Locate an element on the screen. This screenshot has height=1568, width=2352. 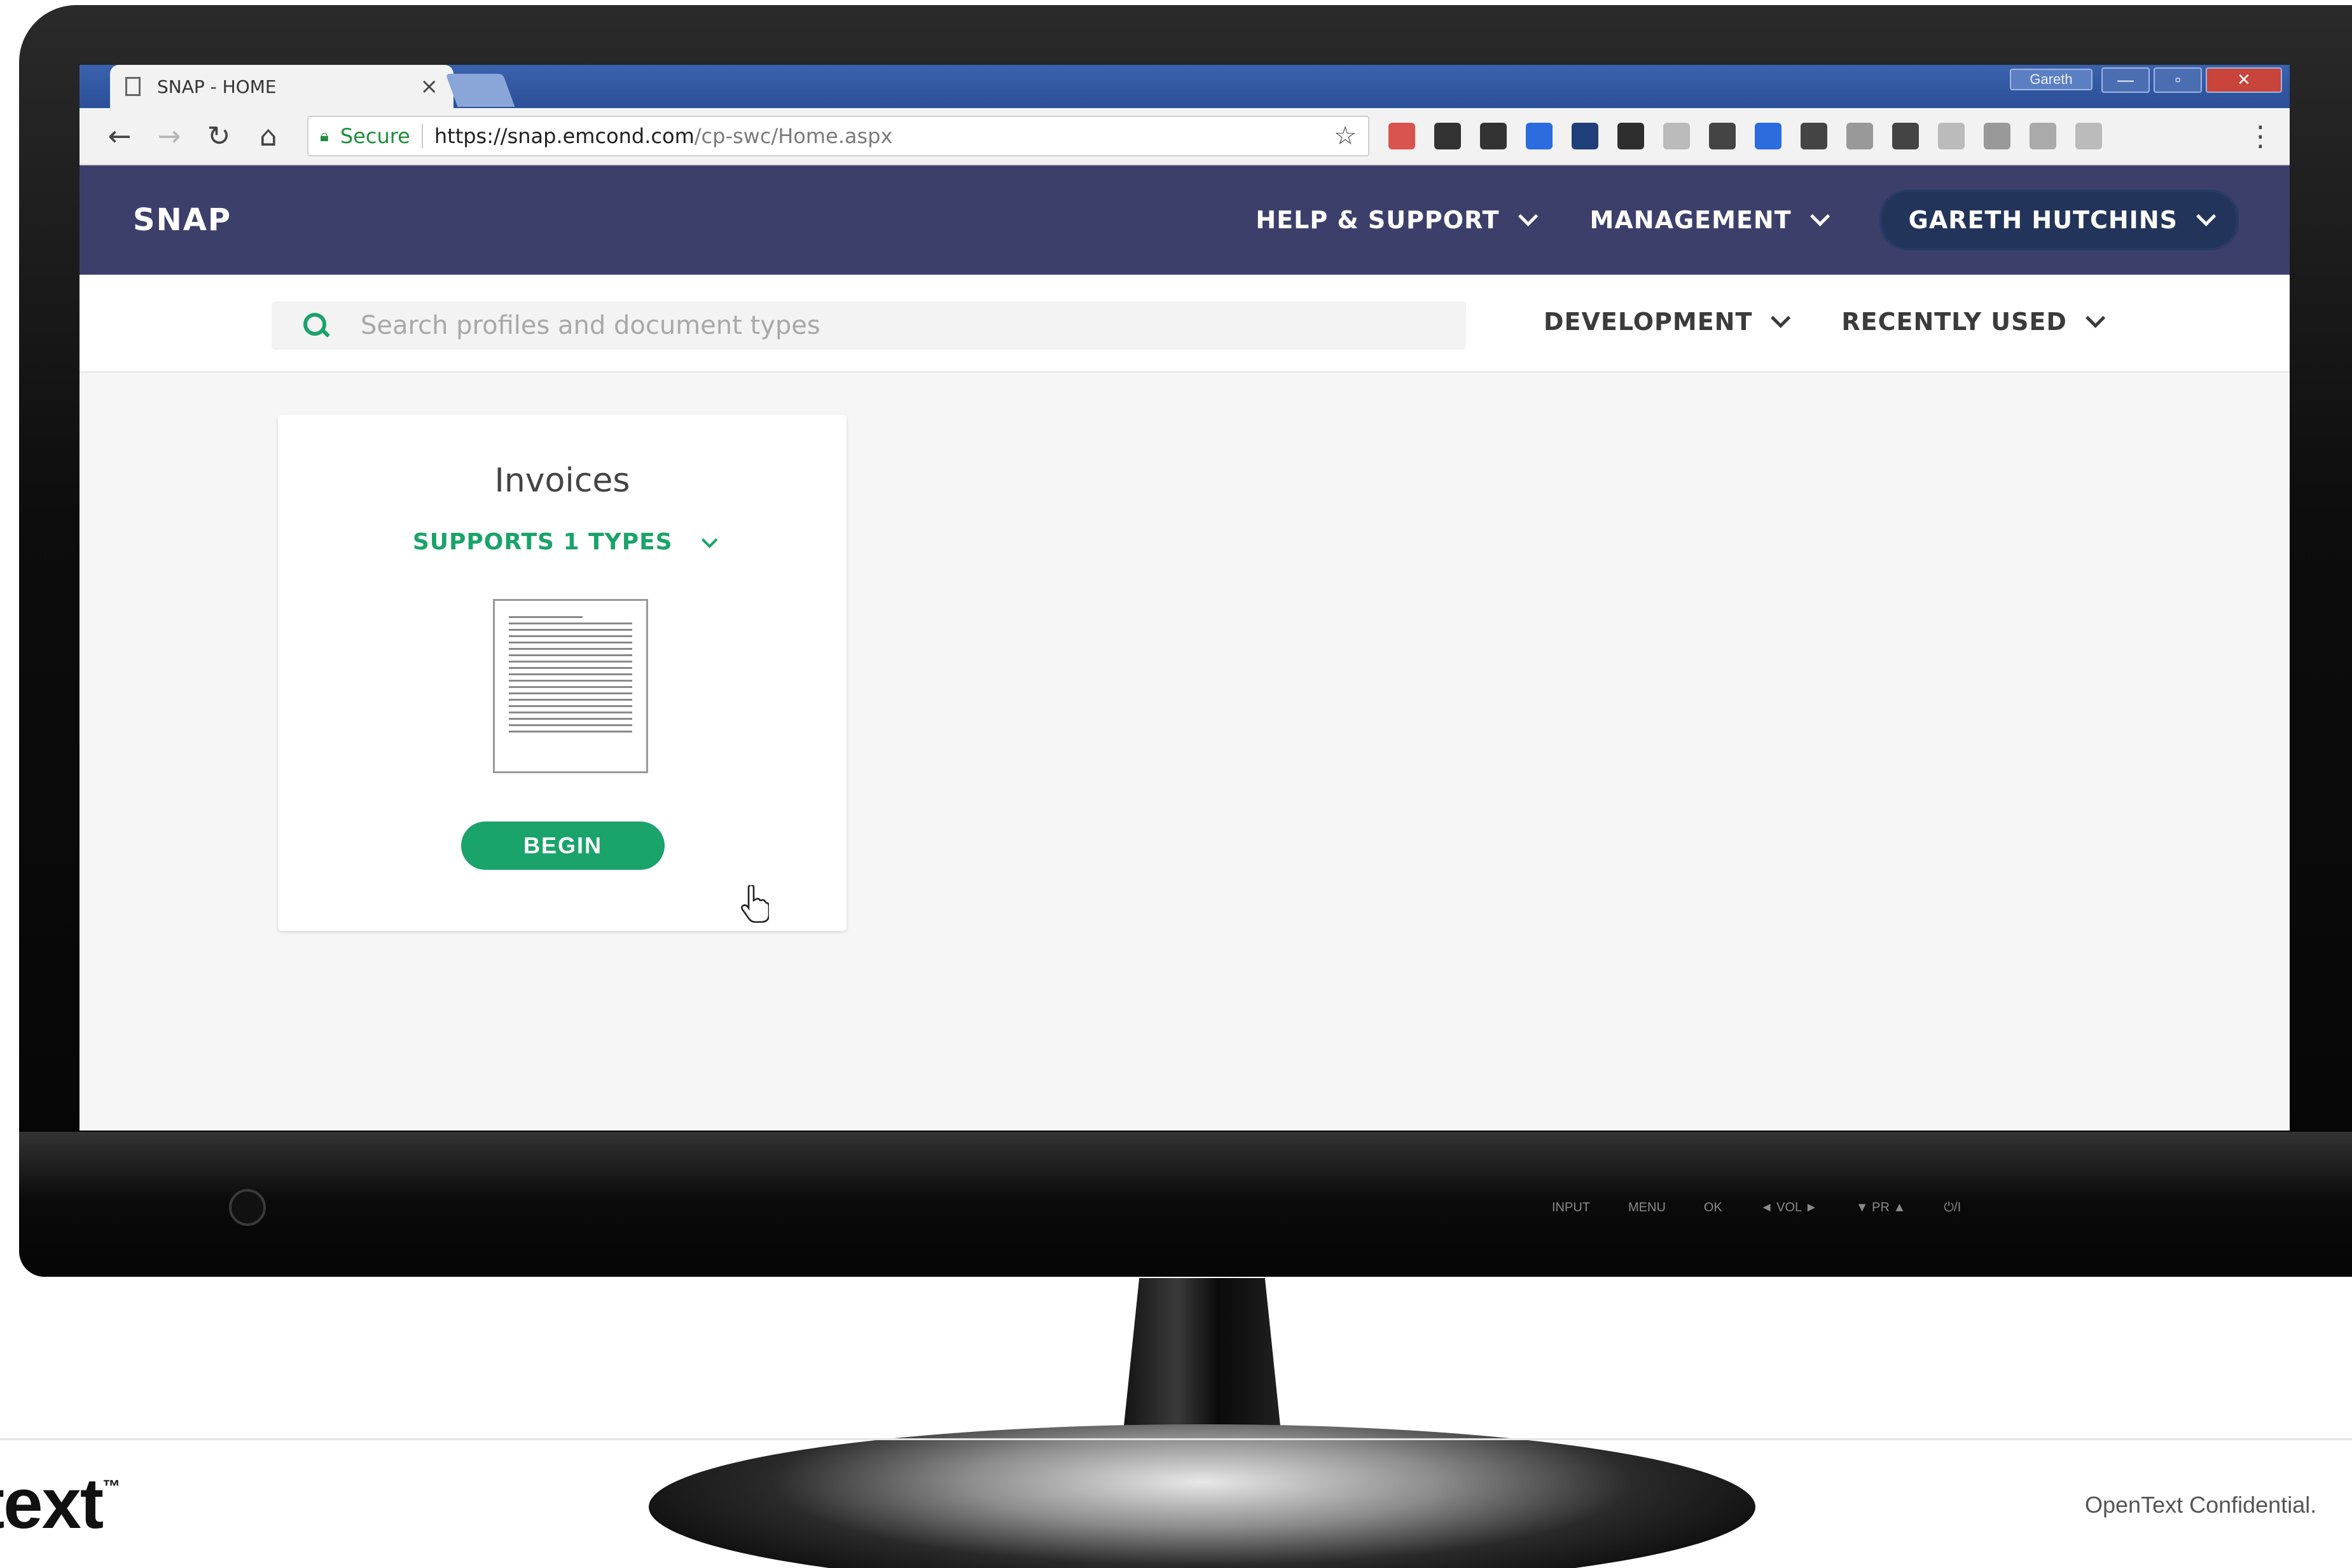
tab-title: SNAP - HOME is located at coordinates (217, 86).